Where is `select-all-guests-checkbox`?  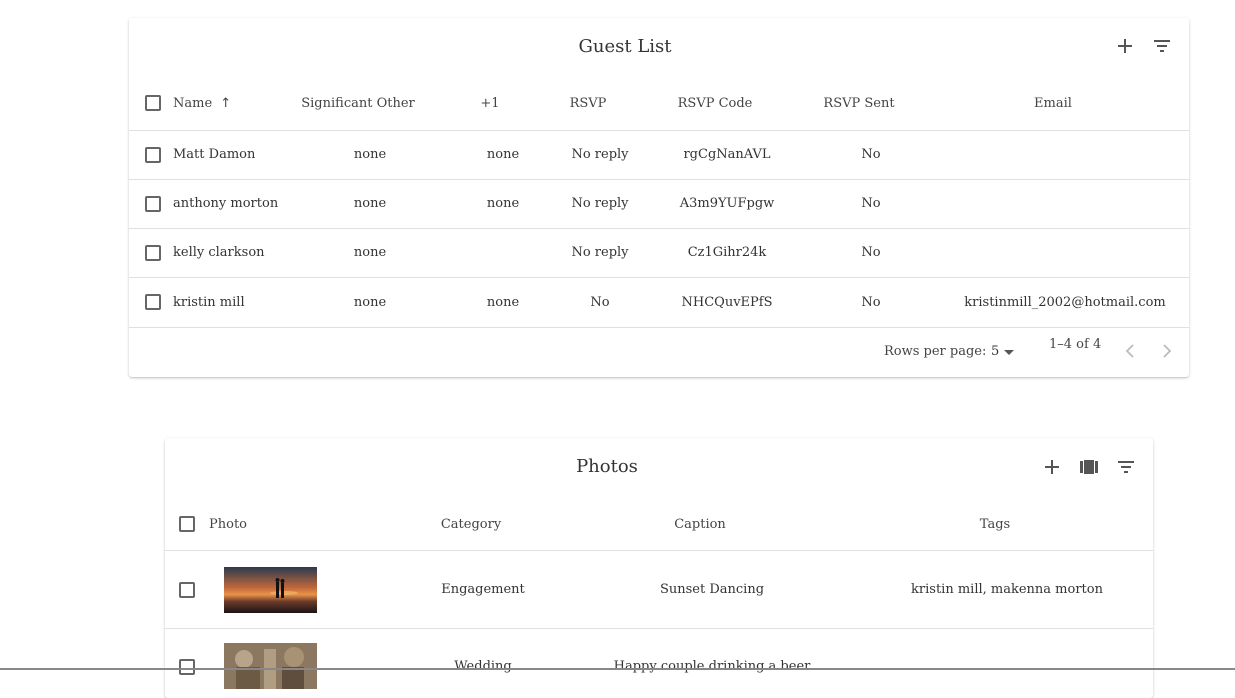
select-all-guests-checkbox is located at coordinates (153, 103).